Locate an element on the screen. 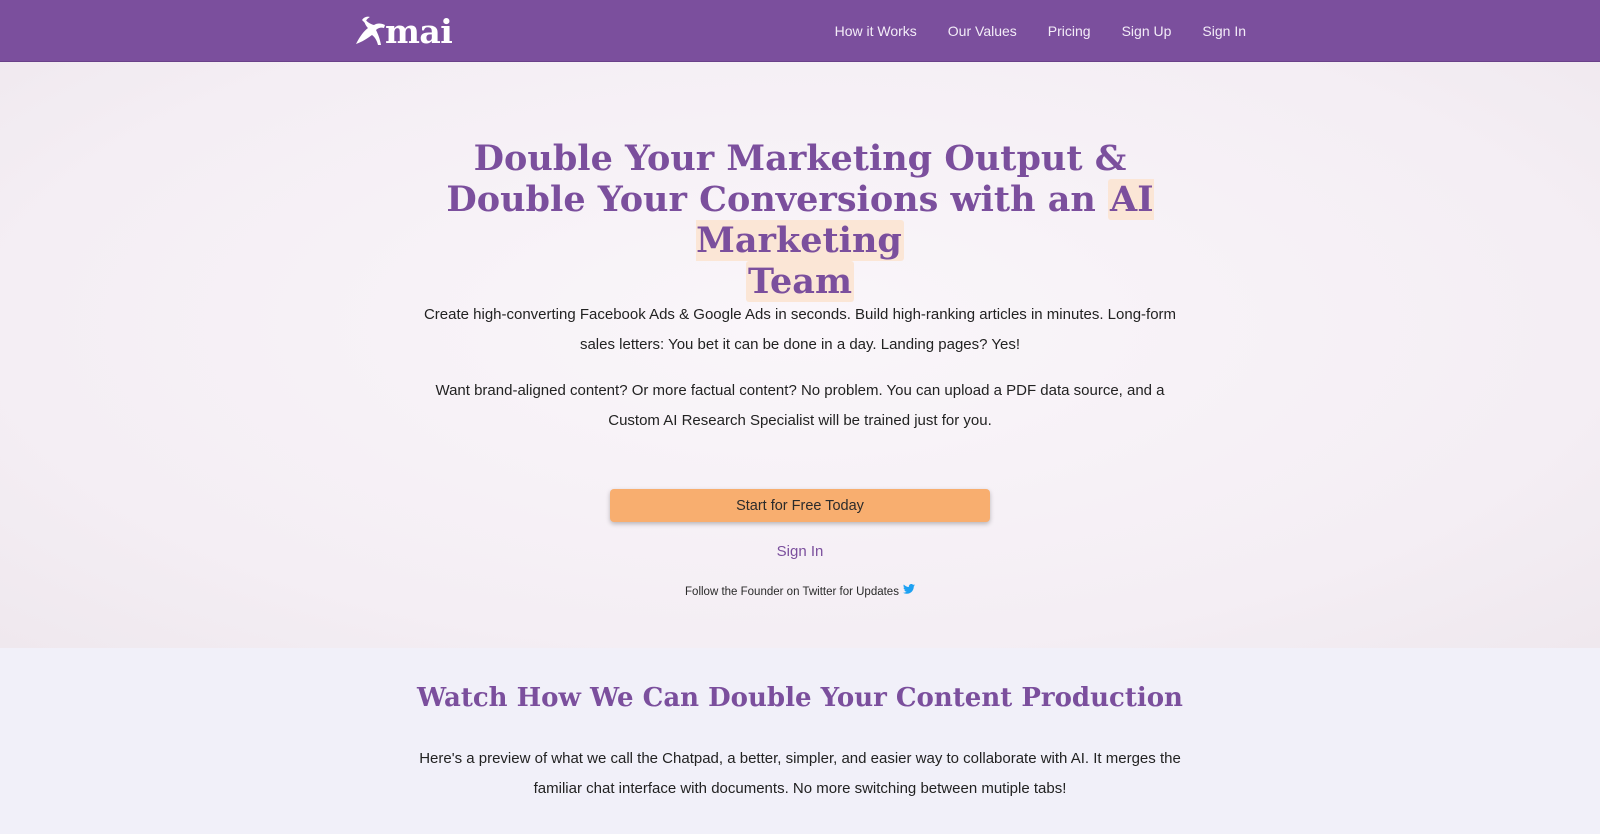 The width and height of the screenshot is (1600, 834). start-free-button: Start for Free Today is located at coordinates (800, 505).